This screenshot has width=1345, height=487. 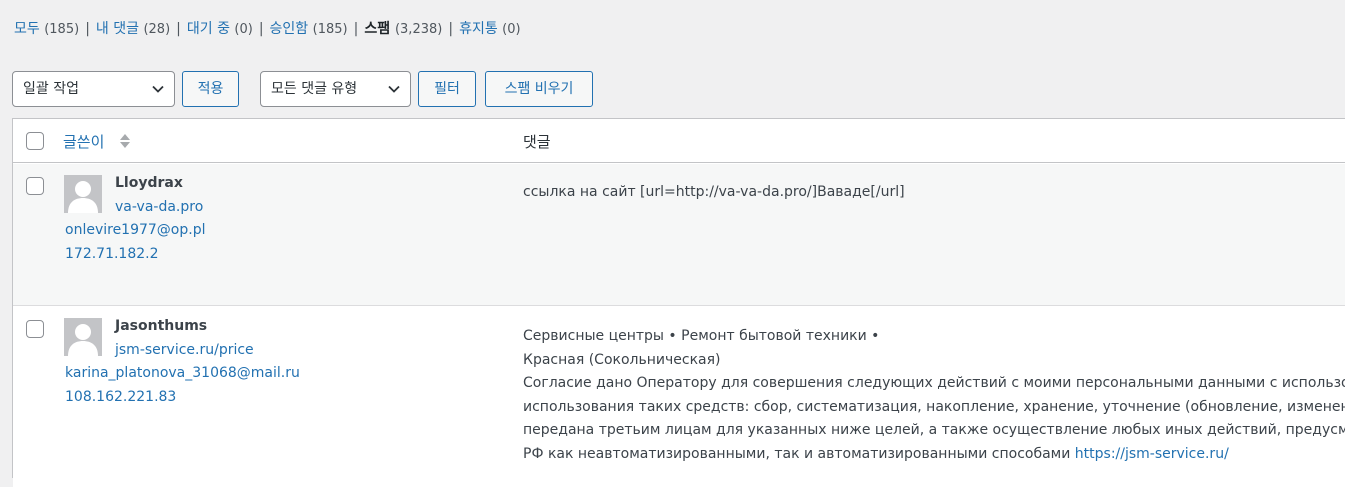 What do you see at coordinates (1152, 454) in the screenshot?
I see `comment-link: https://jsm-service.ru/` at bounding box center [1152, 454].